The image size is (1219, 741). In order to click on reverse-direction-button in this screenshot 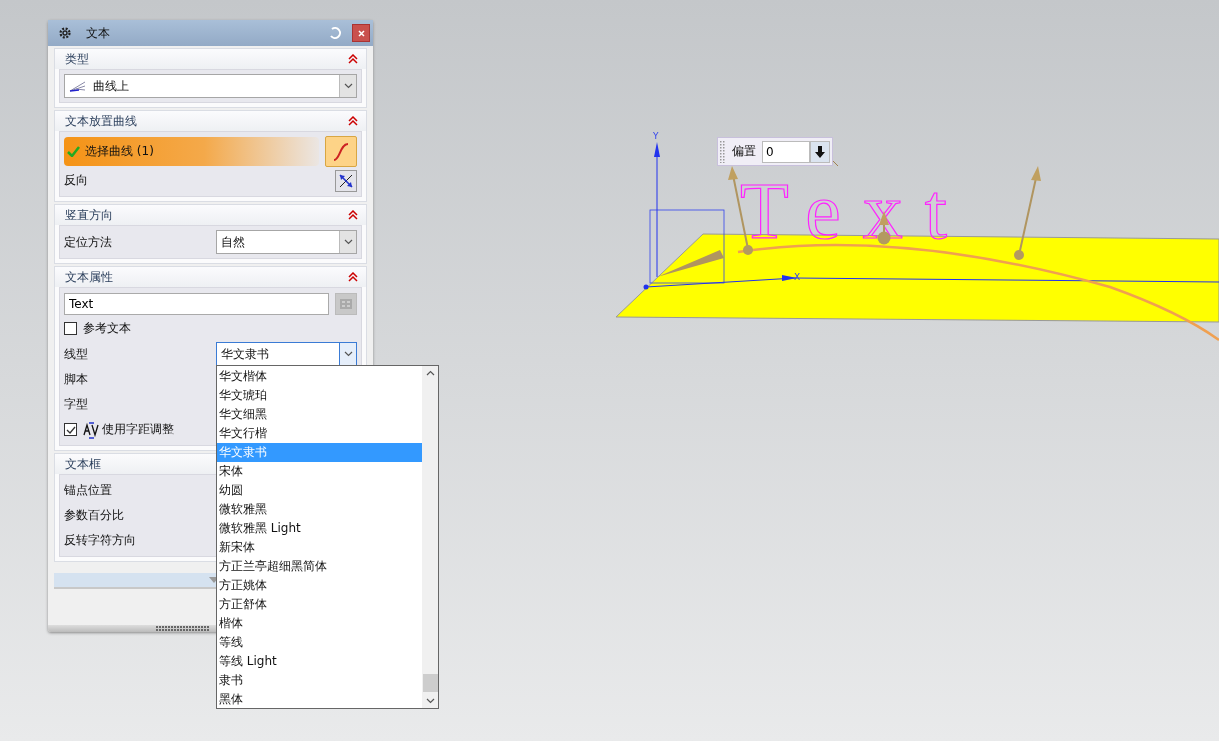, I will do `click(346, 180)`.